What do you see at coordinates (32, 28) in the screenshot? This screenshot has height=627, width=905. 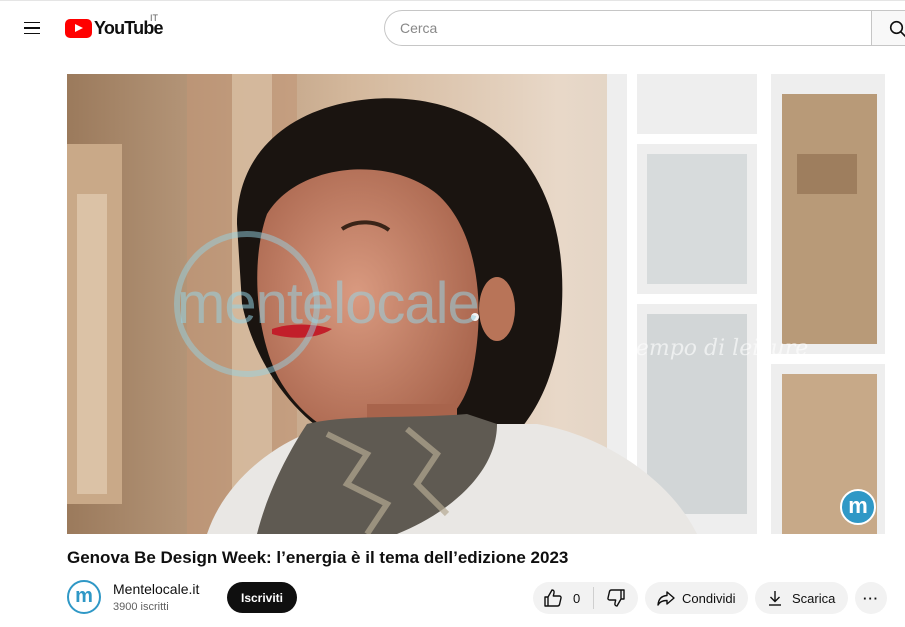 I see `menu-icon` at bounding box center [32, 28].